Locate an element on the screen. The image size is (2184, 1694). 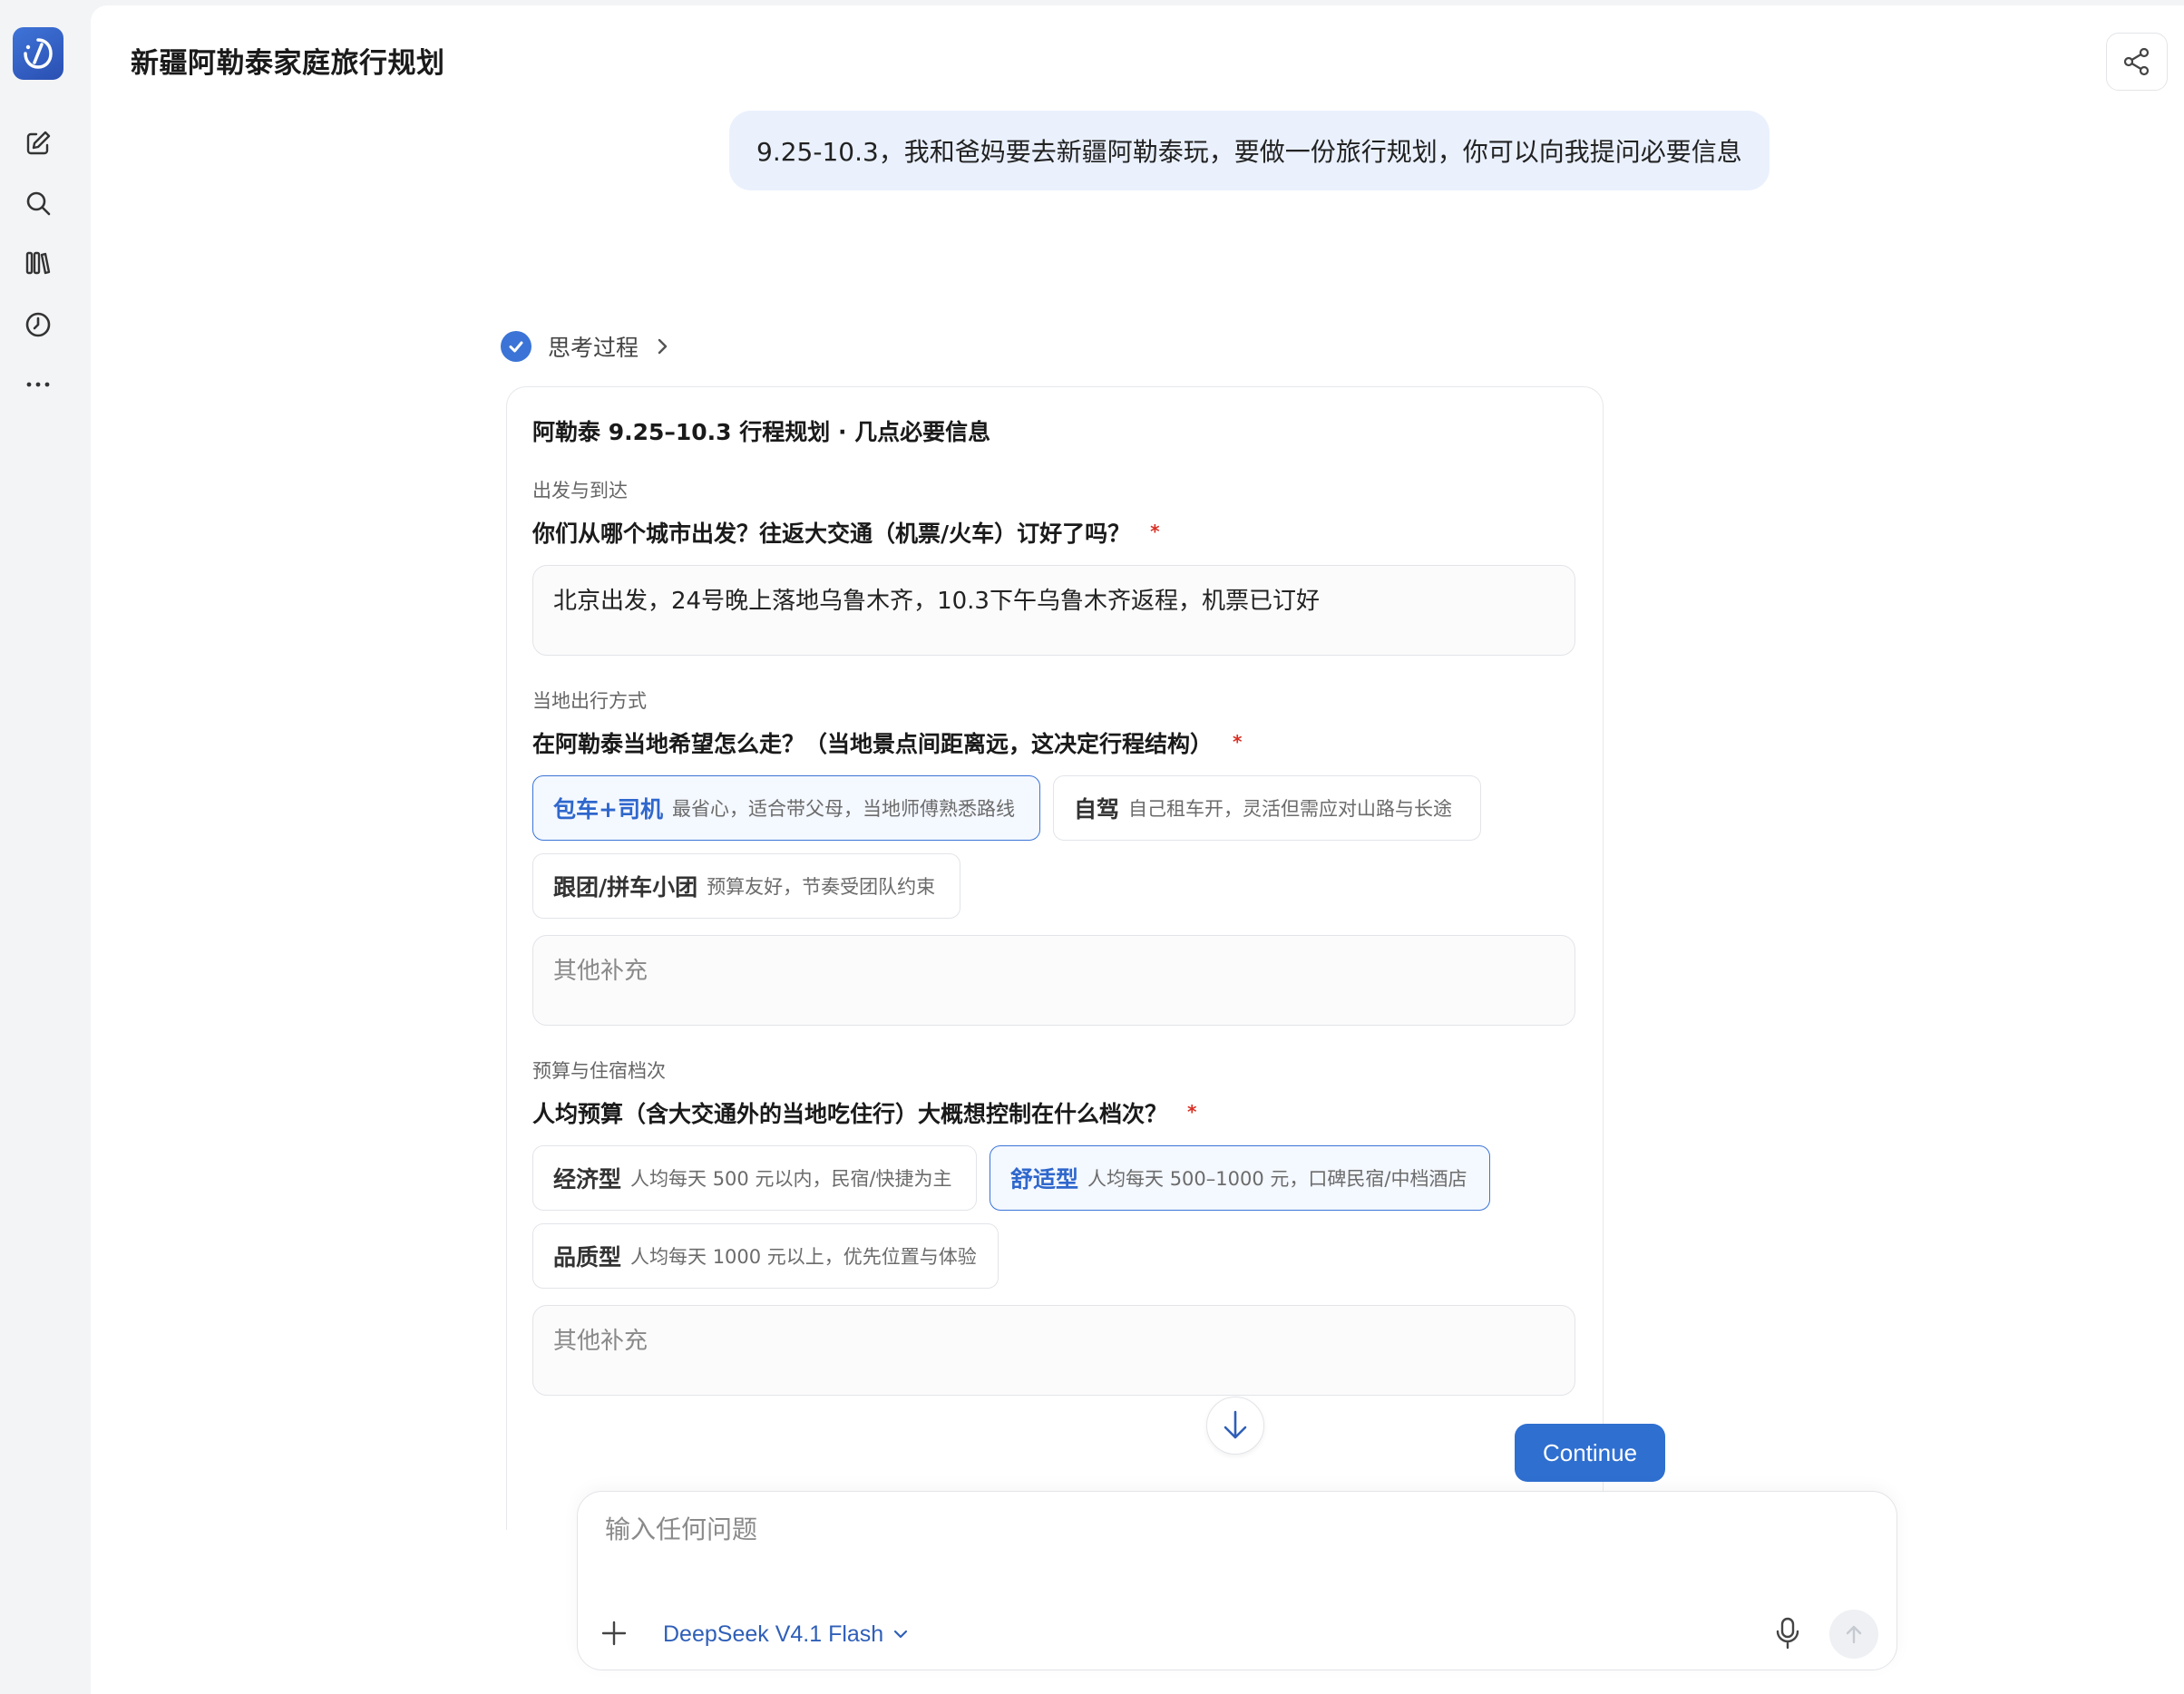
question-text: 人均预算（含大交通外的当地吃住行）大概想控制在什么档次？ is located at coordinates (850, 1114).